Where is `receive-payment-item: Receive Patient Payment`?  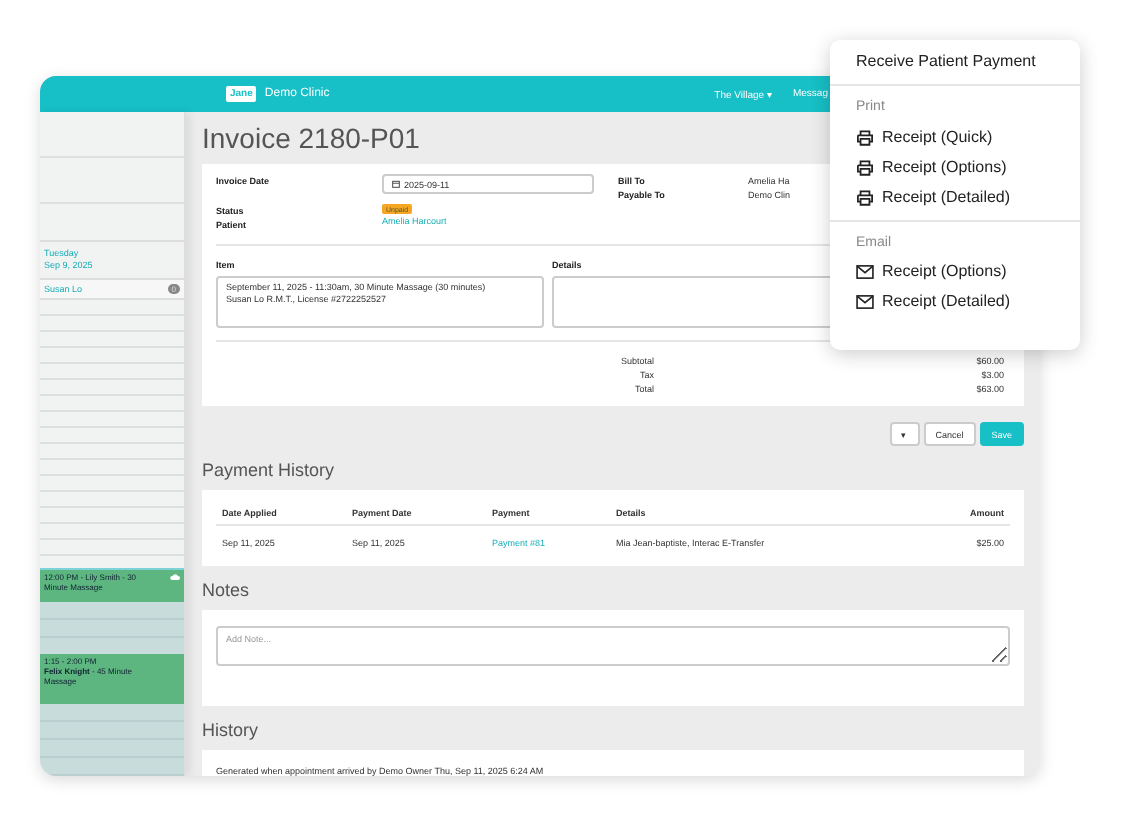 receive-payment-item: Receive Patient Payment is located at coordinates (955, 63).